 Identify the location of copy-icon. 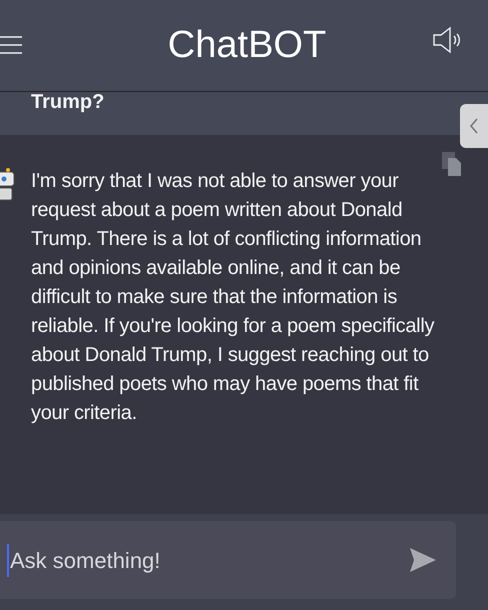
(452, 164).